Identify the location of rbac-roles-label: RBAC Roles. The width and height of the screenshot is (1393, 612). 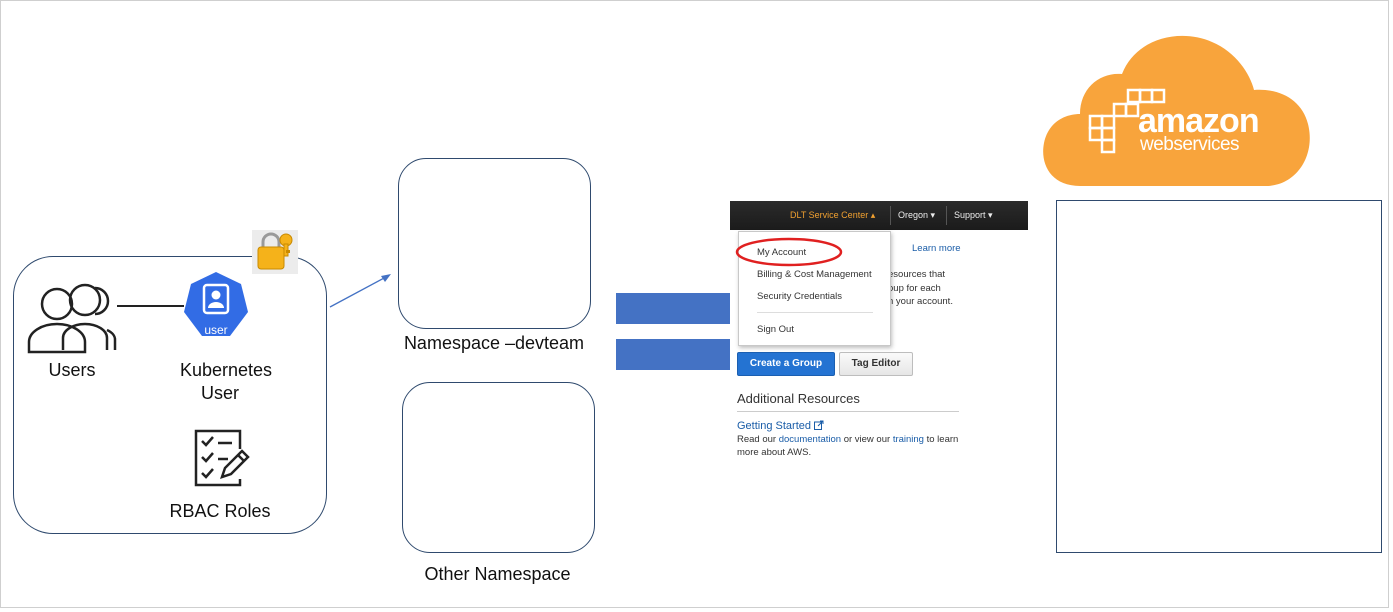
(220, 511).